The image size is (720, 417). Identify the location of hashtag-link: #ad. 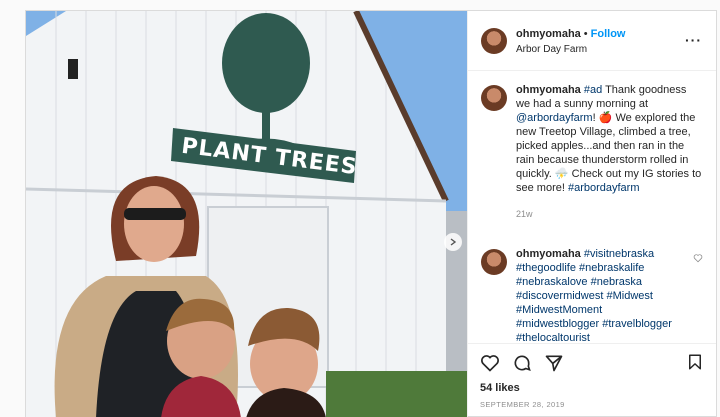
(593, 90).